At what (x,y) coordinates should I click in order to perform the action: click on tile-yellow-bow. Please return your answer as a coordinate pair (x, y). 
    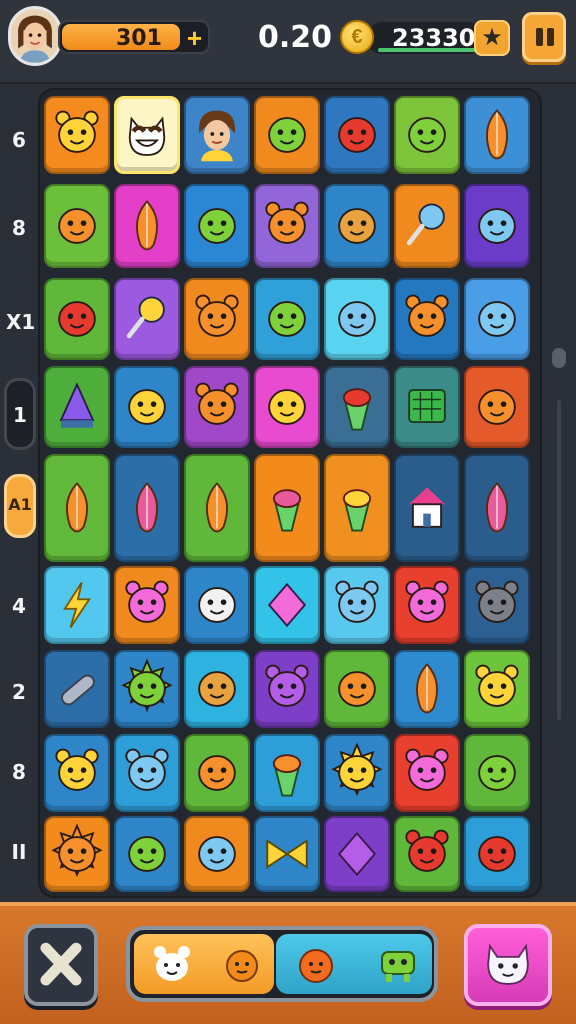
    Looking at the image, I should click on (287, 854).